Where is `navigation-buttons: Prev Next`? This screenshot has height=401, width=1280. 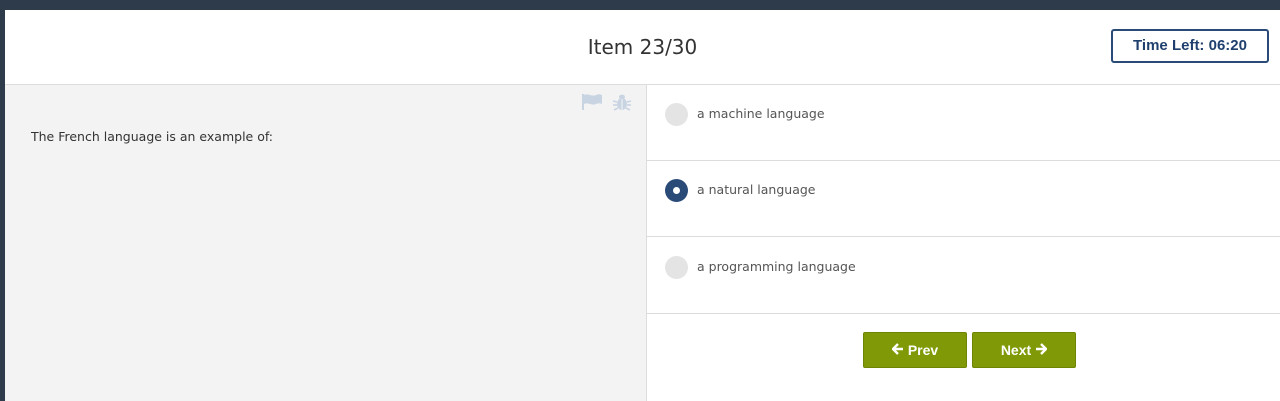 navigation-buttons: Prev Next is located at coordinates (969, 350).